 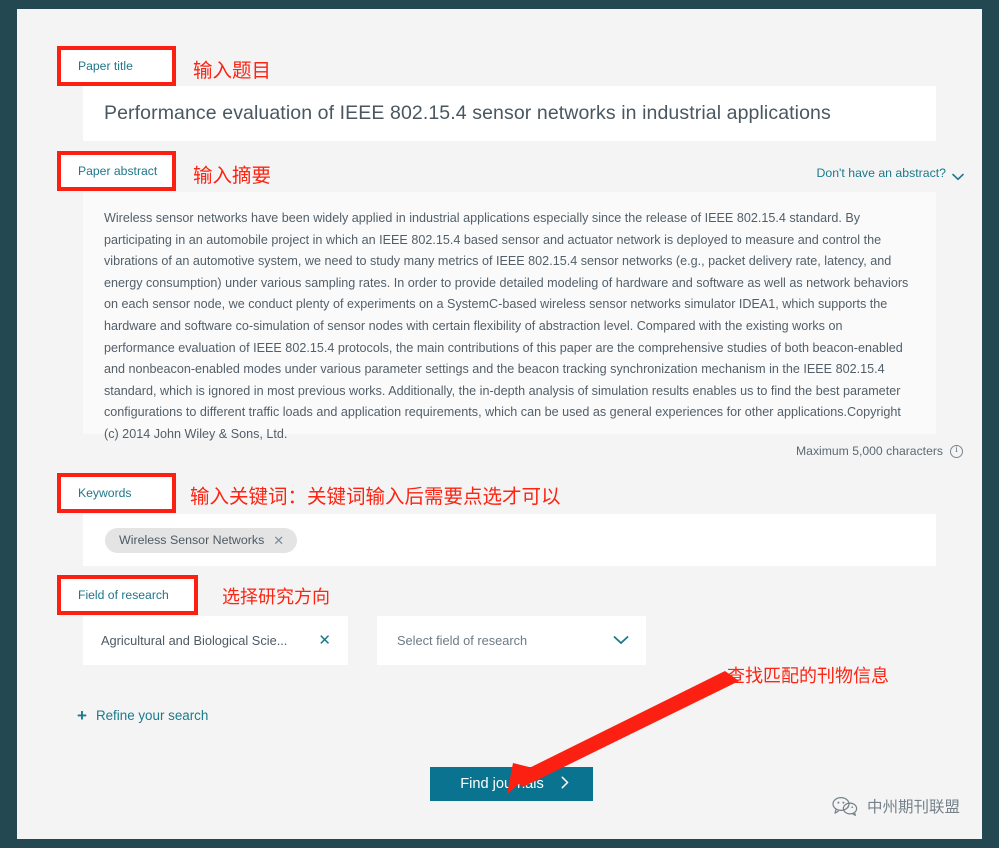 I want to click on refine-your-search-link: + Refine your search, so click(x=142, y=715).